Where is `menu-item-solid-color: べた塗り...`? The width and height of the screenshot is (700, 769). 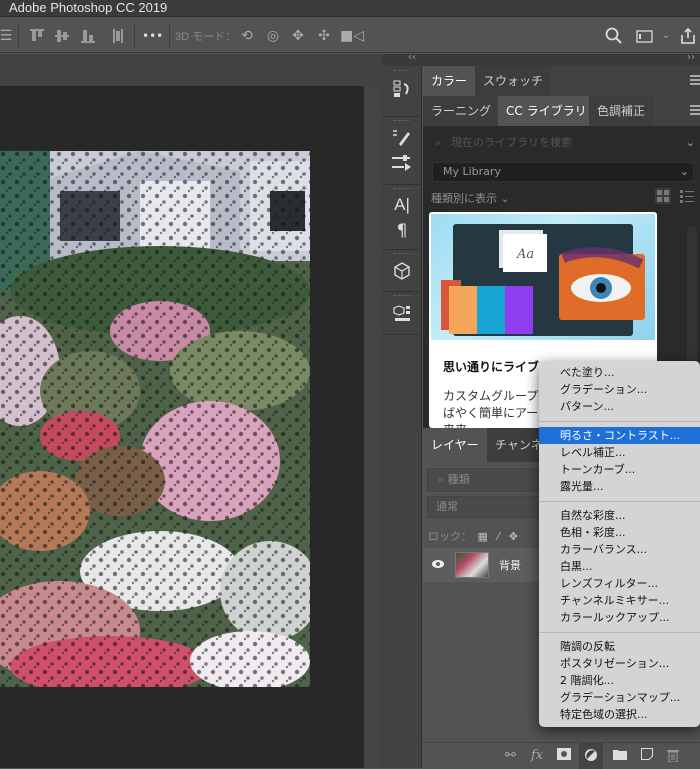
menu-item-solid-color: べた塗り... is located at coordinates (619, 372).